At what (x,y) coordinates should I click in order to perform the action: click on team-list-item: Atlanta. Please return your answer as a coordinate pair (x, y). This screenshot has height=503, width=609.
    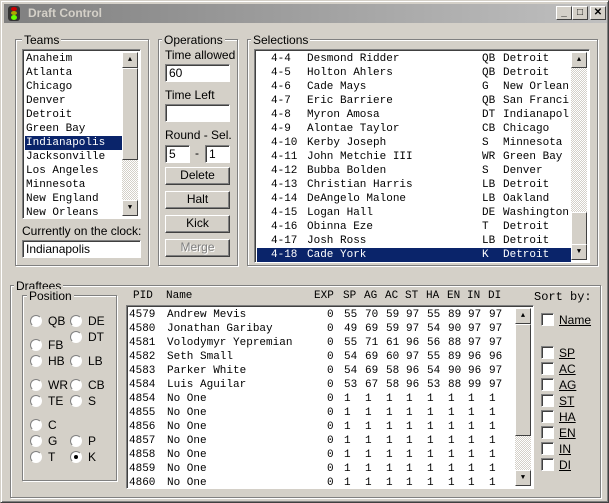
    Looking at the image, I should click on (73, 73).